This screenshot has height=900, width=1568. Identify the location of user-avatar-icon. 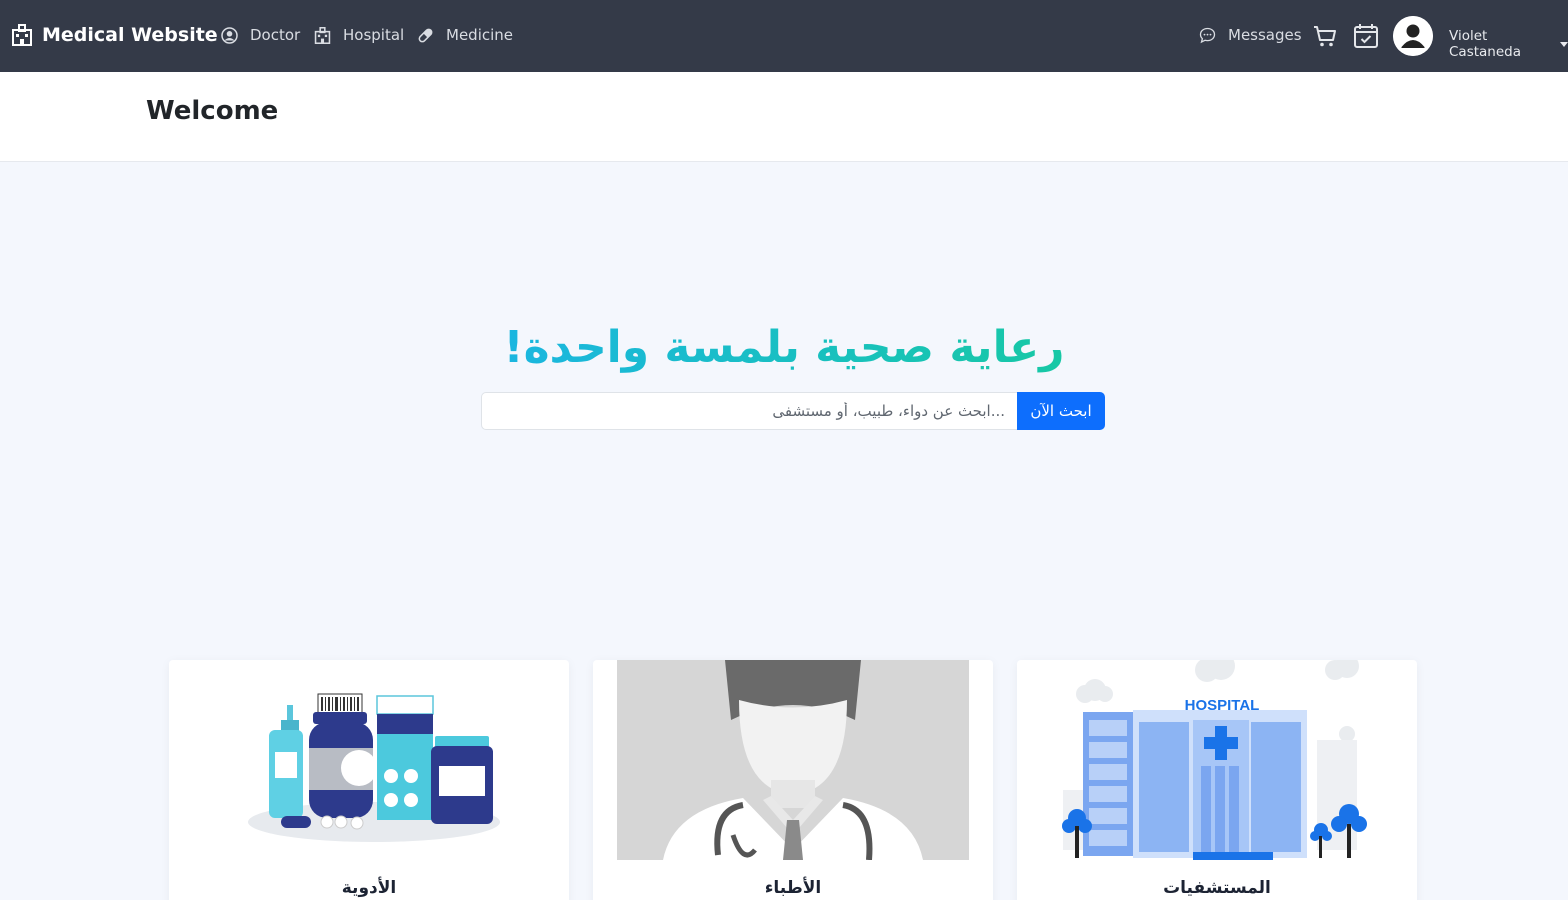
(1413, 36).